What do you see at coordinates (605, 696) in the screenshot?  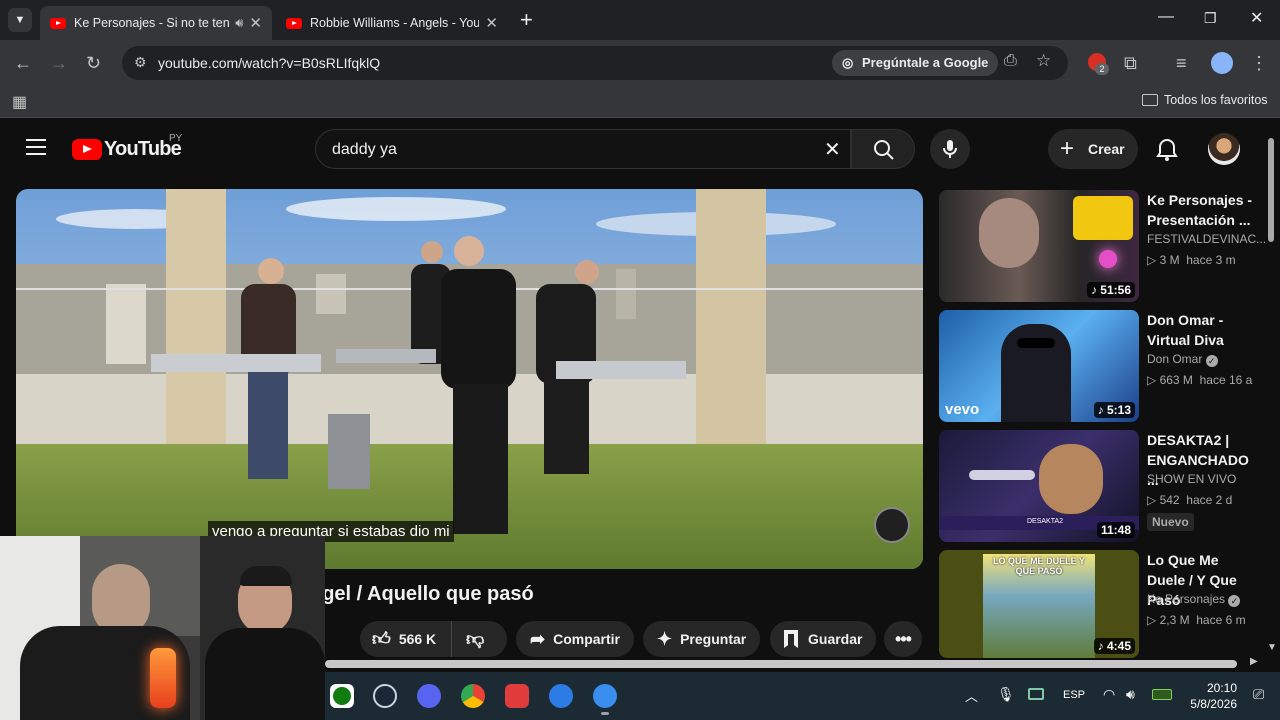 I see `blue-app-icon-active` at bounding box center [605, 696].